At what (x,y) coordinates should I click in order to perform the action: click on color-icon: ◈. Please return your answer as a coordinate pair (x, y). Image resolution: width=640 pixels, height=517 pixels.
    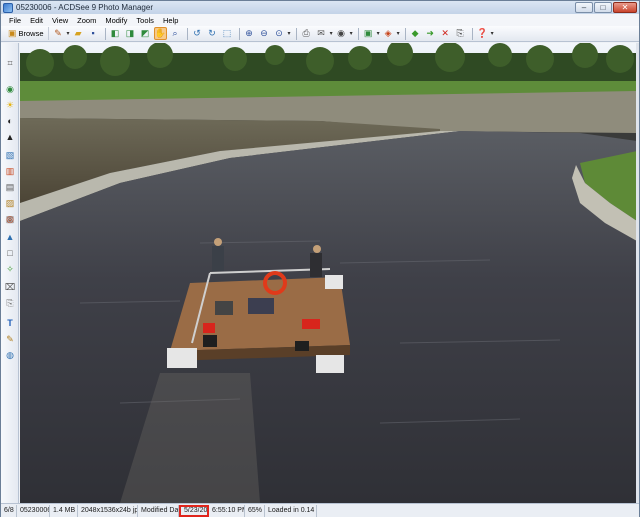
    Looking at the image, I should click on (388, 33).